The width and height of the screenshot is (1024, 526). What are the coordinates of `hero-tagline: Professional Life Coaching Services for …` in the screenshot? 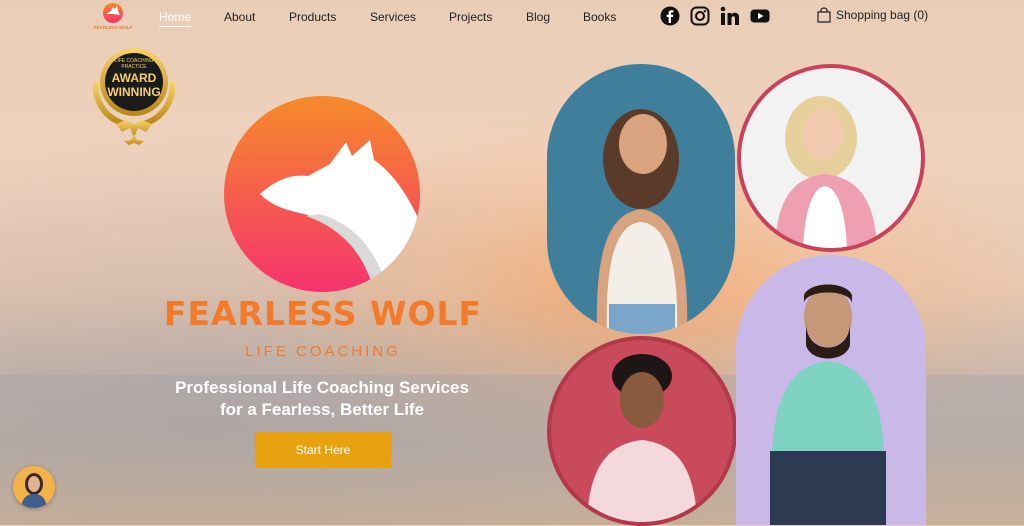 It's located at (322, 399).